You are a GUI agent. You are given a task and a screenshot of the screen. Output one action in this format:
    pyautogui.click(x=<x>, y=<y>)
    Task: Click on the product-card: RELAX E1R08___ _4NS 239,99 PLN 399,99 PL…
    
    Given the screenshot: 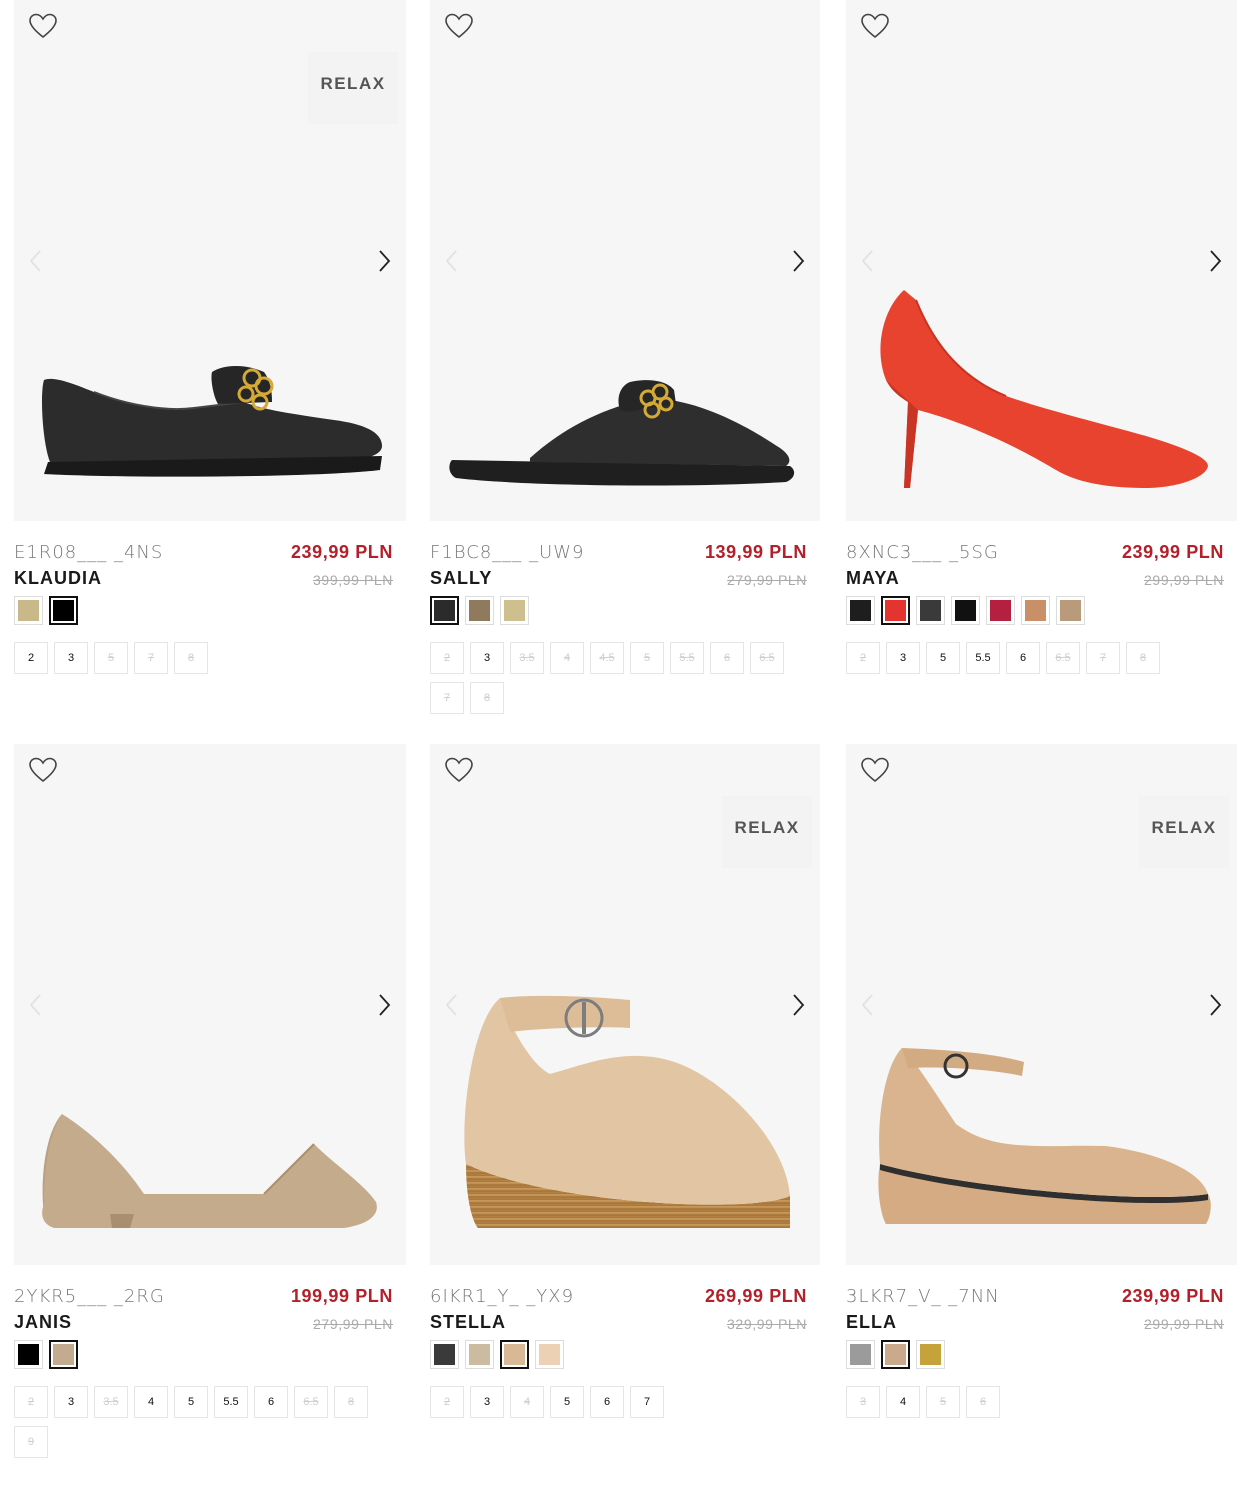 What is the action you would take?
    pyautogui.click(x=210, y=337)
    